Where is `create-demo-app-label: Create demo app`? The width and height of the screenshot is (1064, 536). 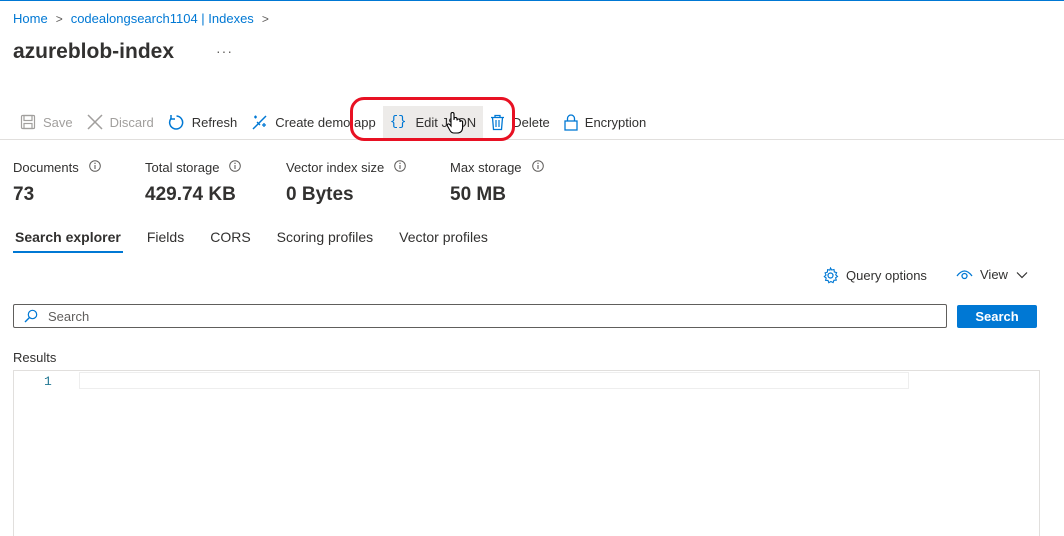 create-demo-app-label: Create demo app is located at coordinates (325, 122).